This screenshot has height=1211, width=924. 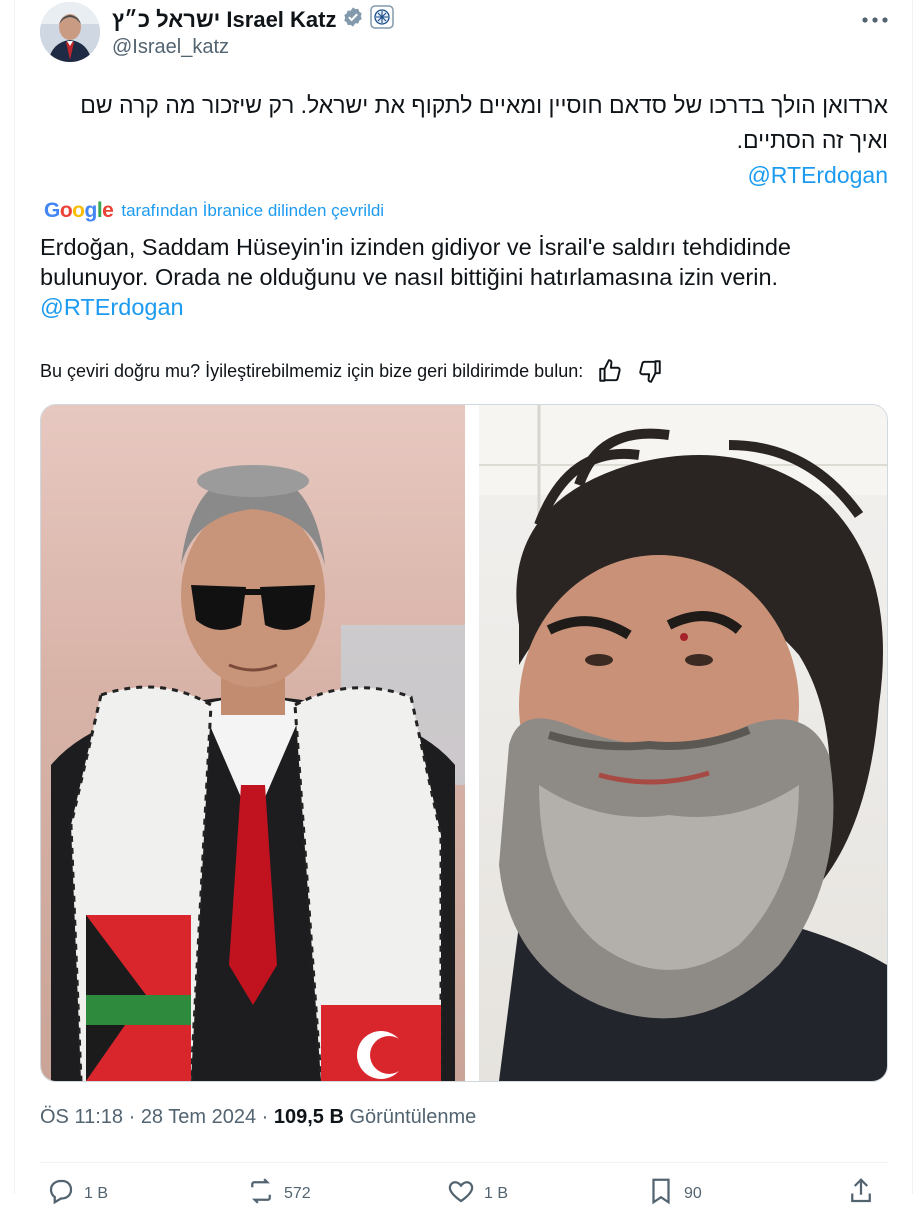 What do you see at coordinates (224, 20) in the screenshot?
I see `display-name: ישראל כ״ץ Israel Katz` at bounding box center [224, 20].